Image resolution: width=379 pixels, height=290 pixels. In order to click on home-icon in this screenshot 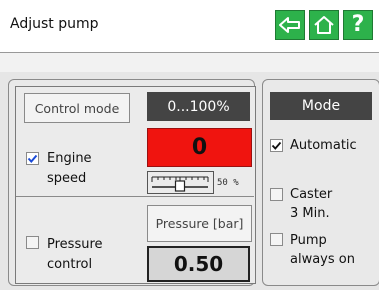, I will do `click(324, 25)`.